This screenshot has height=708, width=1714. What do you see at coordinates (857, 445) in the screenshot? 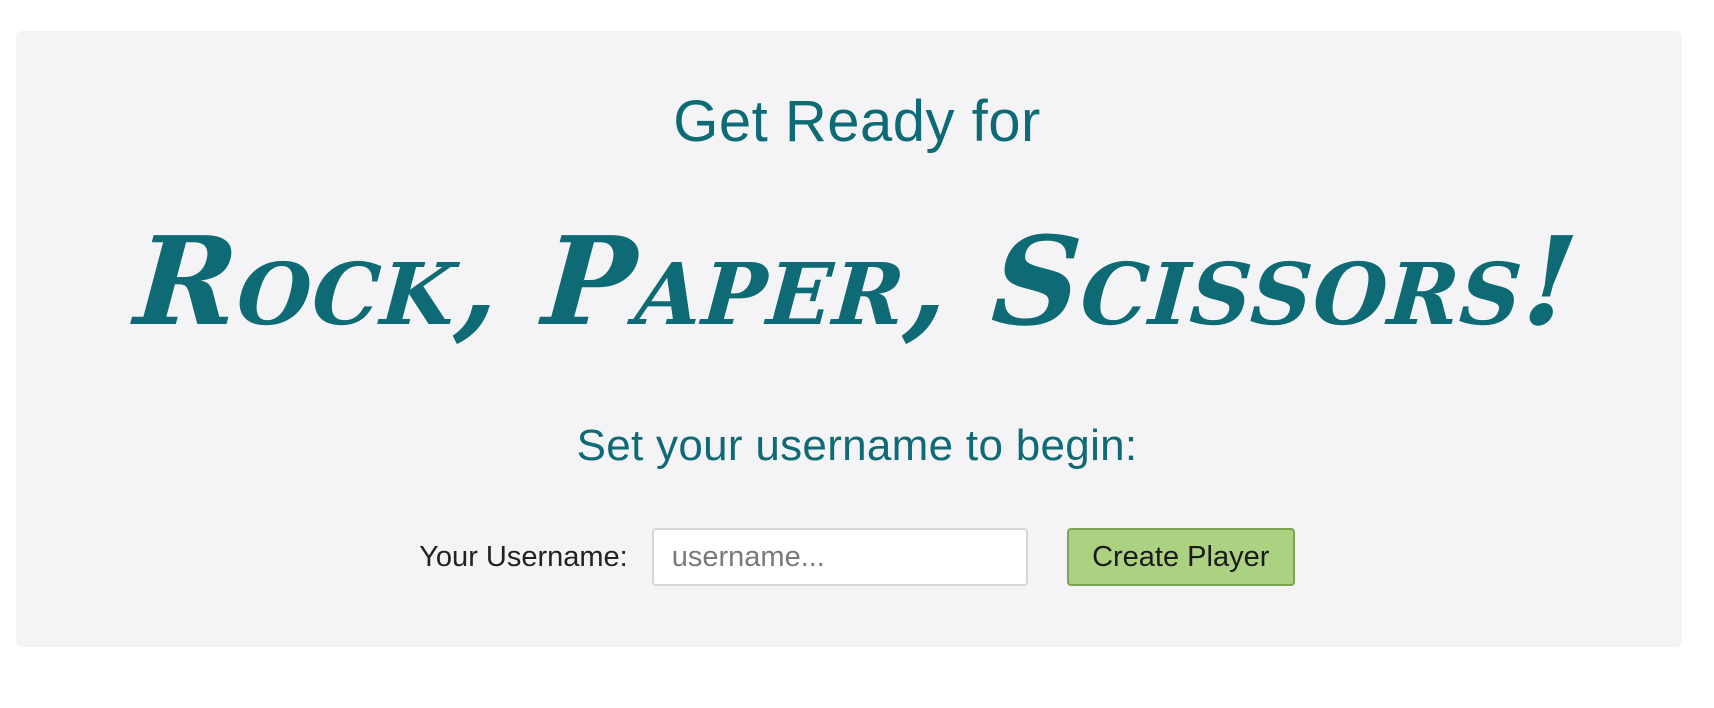
I see `username-prompt: Set your username to begin:` at bounding box center [857, 445].